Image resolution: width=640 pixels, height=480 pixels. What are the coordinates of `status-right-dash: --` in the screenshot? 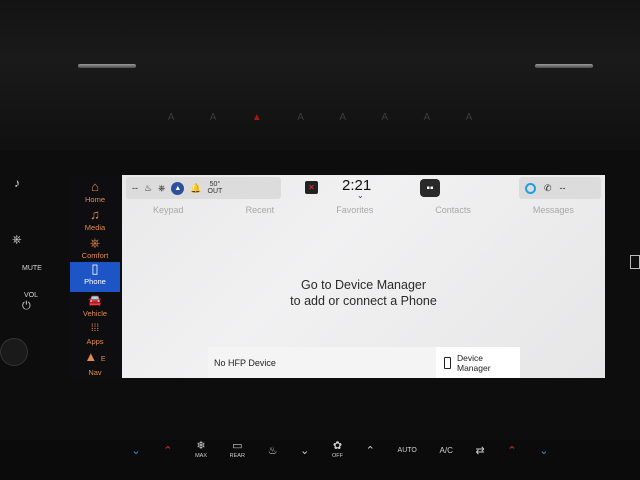 It's located at (562, 188).